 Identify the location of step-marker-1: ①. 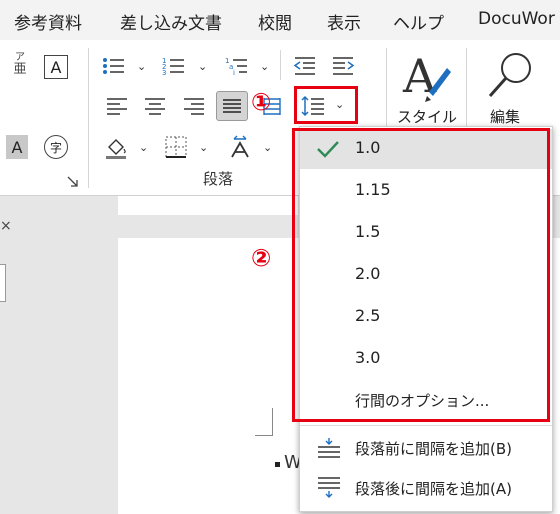
(261, 102).